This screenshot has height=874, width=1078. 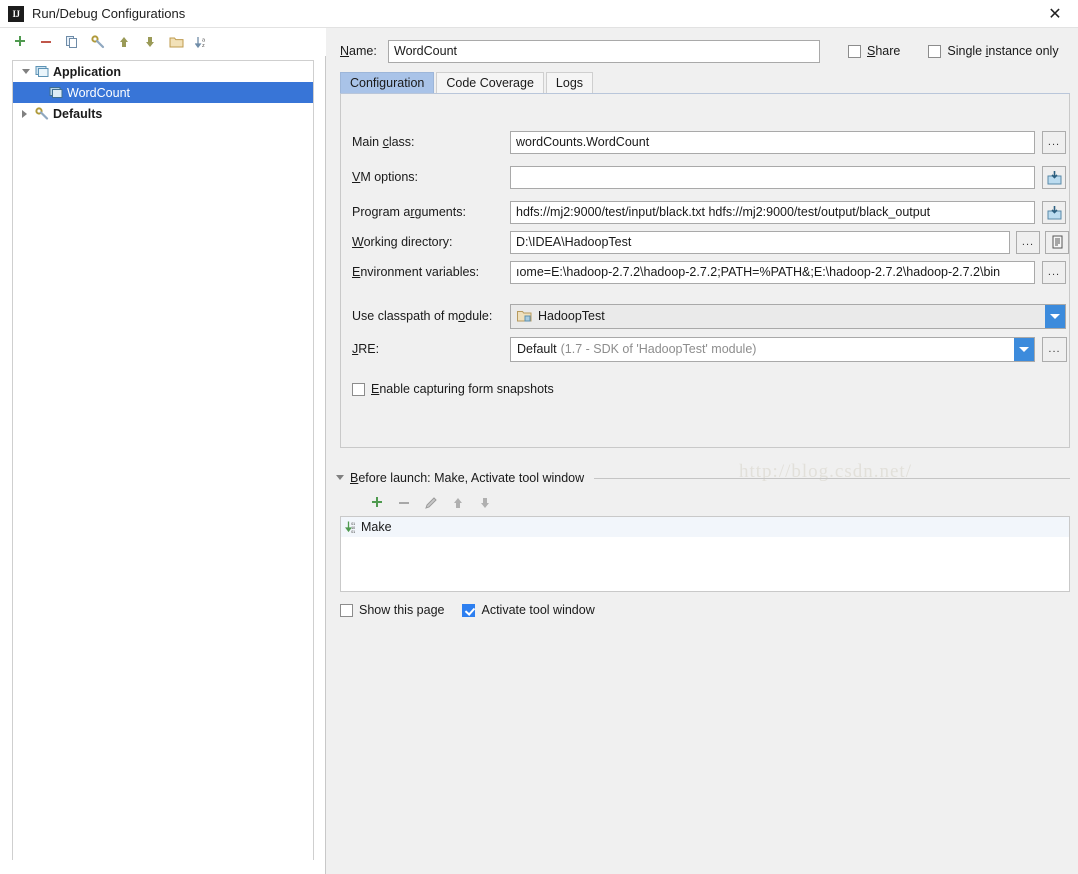 I want to click on single-instance-label: Single instance only, so click(x=1003, y=51).